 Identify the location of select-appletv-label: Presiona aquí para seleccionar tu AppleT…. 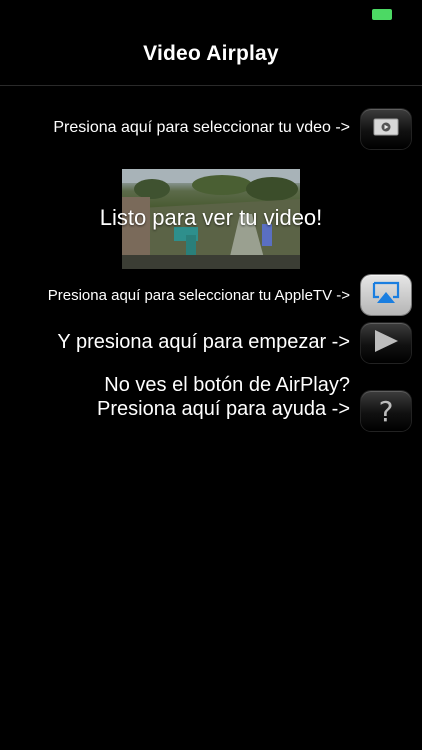
(198, 295).